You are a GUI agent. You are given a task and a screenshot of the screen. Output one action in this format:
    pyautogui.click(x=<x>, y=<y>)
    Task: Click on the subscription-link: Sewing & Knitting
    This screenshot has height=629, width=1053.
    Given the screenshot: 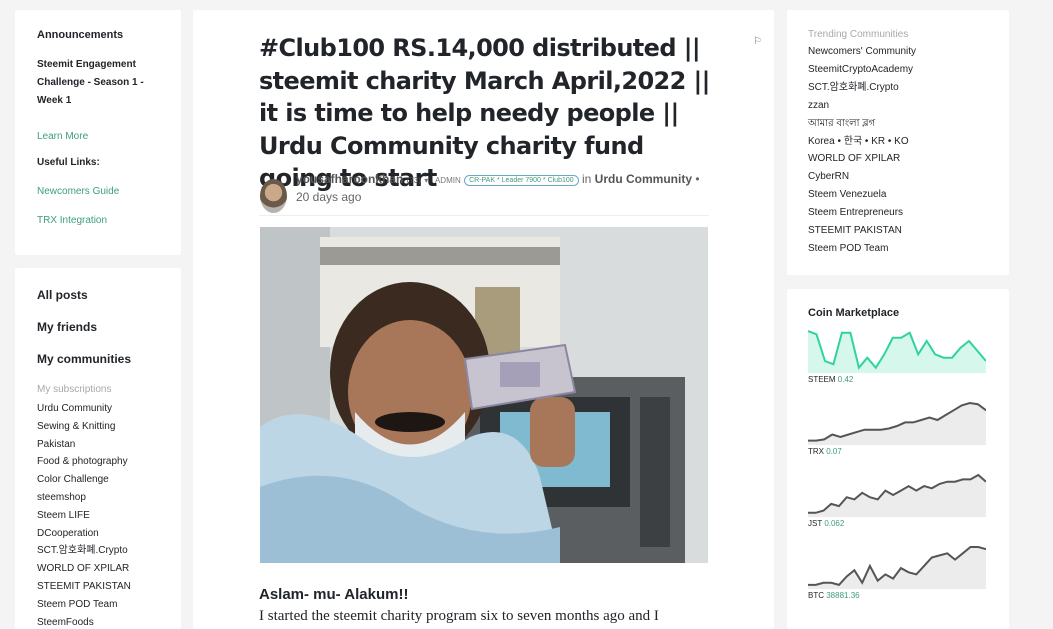 What is the action you would take?
    pyautogui.click(x=98, y=427)
    